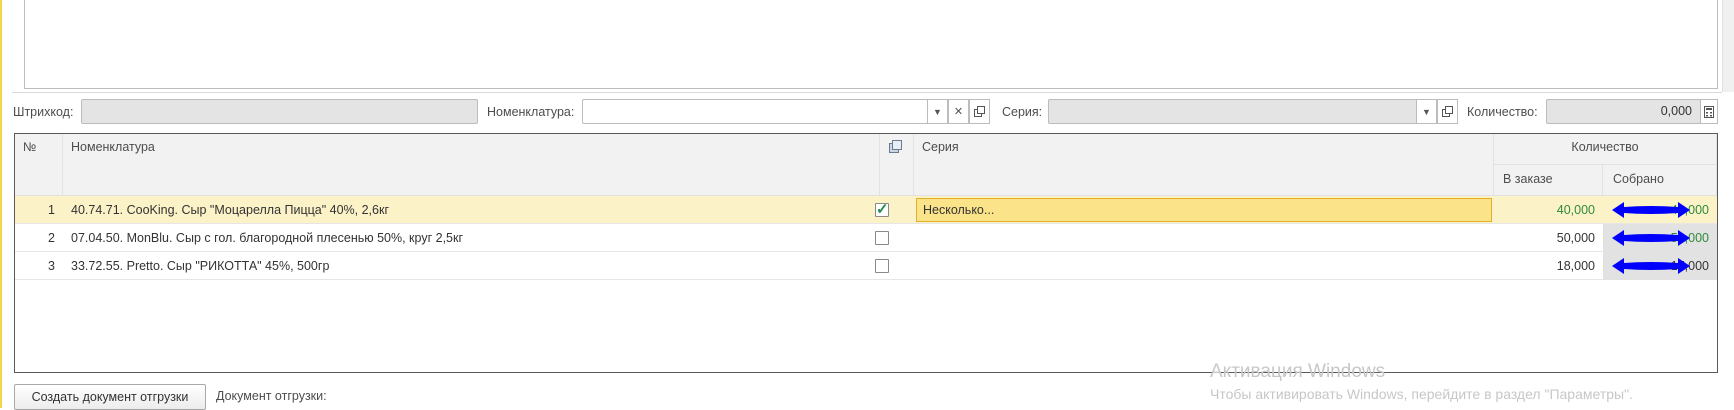  I want to click on header-ordered: В заказе, so click(1548, 180).